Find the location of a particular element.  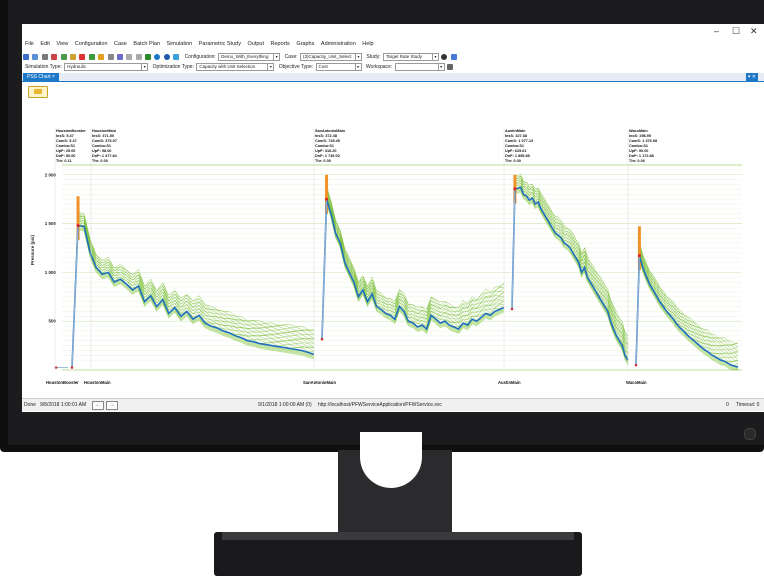

menu-help: Help is located at coordinates (367, 44).